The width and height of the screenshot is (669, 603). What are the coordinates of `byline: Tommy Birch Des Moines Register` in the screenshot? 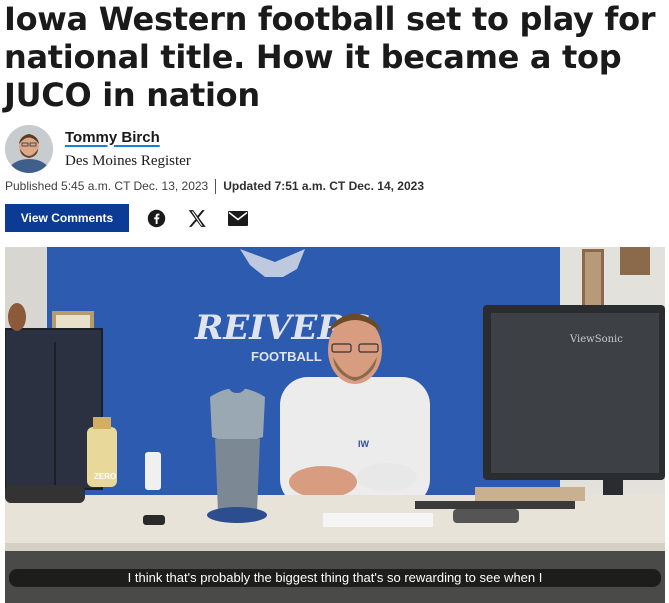 It's located at (98, 149).